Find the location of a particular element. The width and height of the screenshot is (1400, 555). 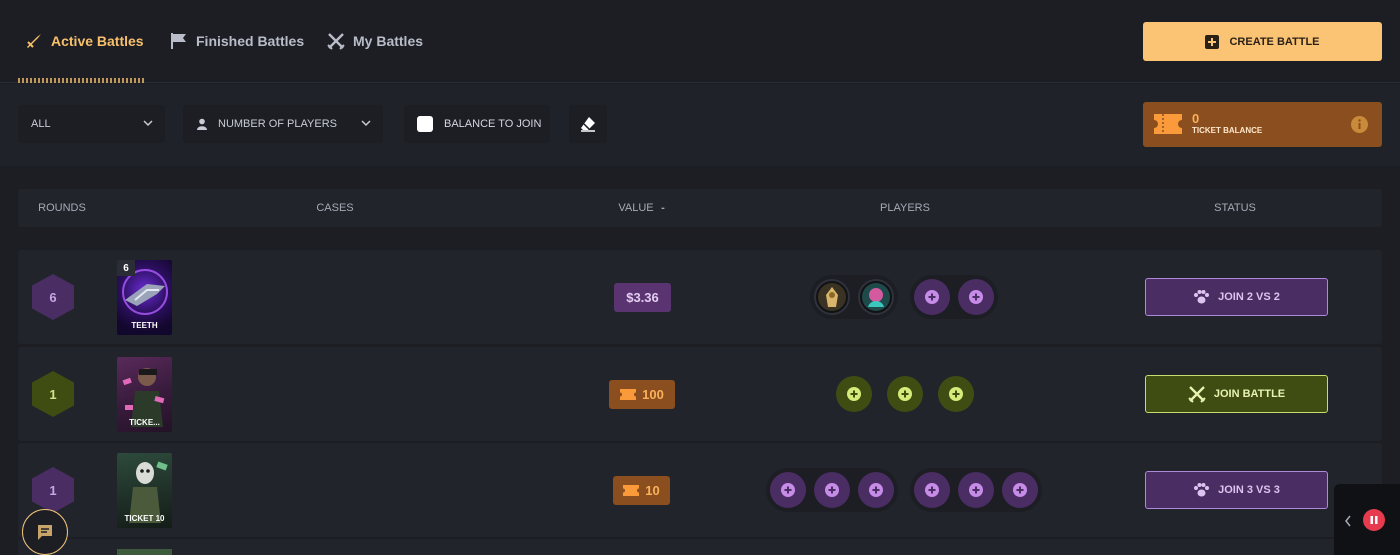

clear-filters-button is located at coordinates (588, 124).